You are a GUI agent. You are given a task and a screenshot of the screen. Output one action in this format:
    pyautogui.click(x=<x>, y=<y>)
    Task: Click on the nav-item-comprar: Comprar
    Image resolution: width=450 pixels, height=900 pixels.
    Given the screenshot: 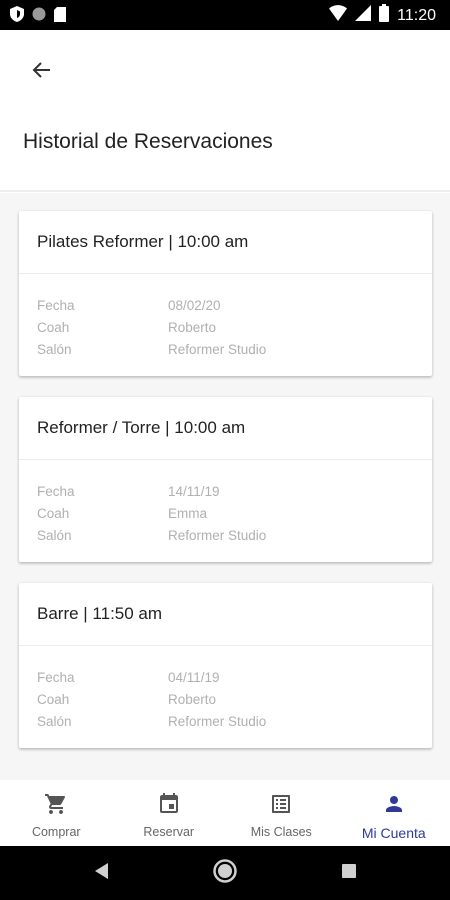 What is the action you would take?
    pyautogui.click(x=56, y=813)
    